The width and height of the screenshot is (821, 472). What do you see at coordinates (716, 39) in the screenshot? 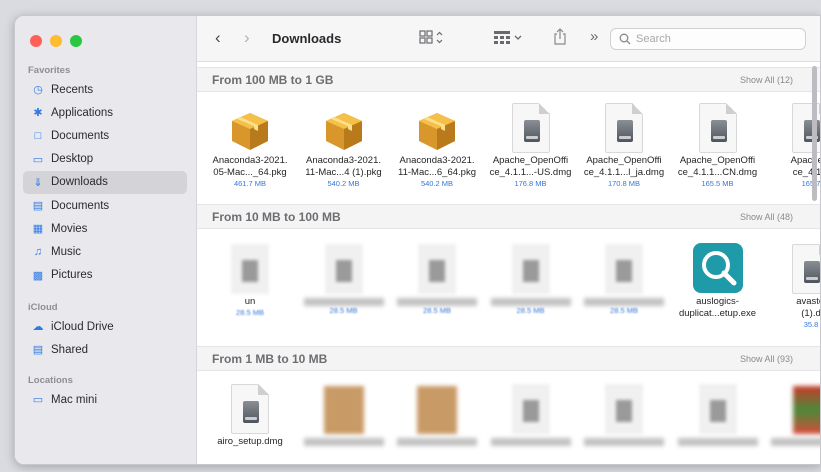
I see `search-input` at bounding box center [716, 39].